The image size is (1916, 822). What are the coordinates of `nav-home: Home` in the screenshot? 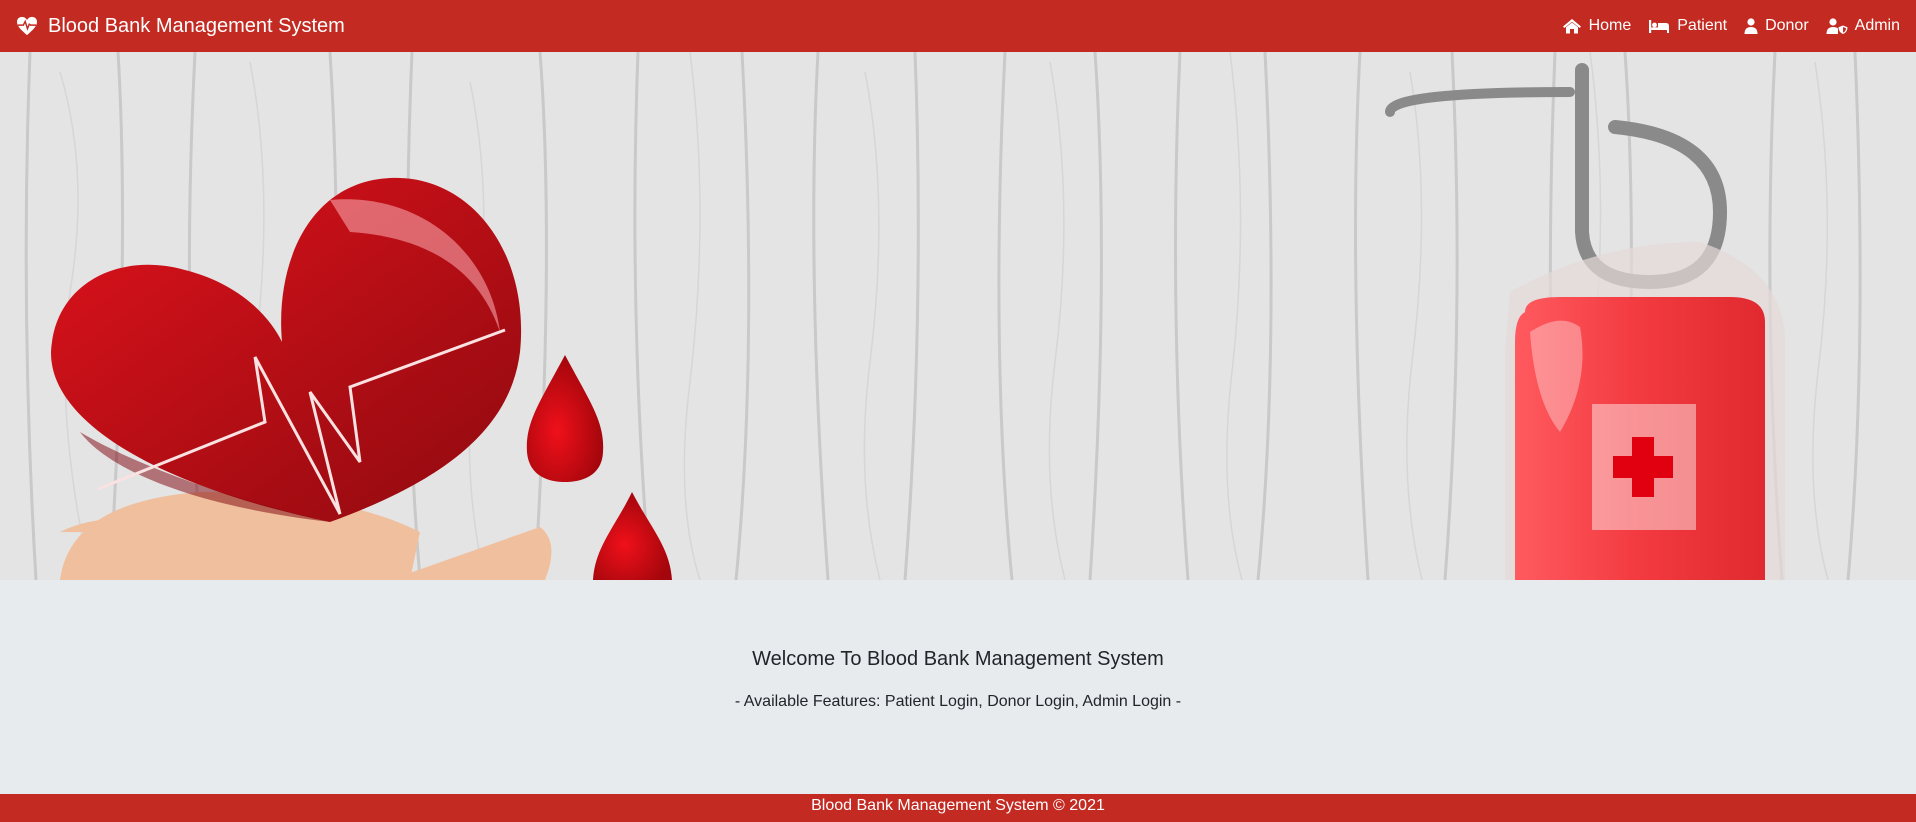 It's located at (1597, 26).